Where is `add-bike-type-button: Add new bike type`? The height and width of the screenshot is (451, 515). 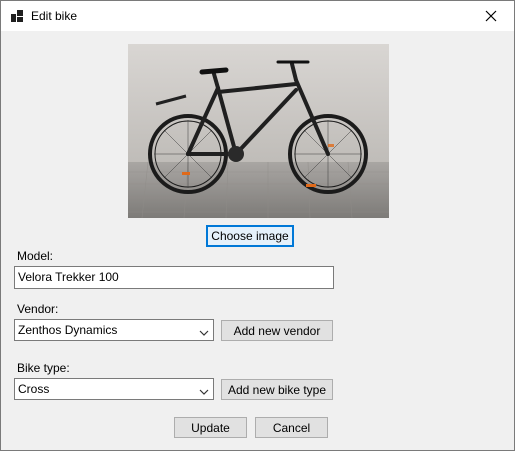 add-bike-type-button: Add new bike type is located at coordinates (277, 389).